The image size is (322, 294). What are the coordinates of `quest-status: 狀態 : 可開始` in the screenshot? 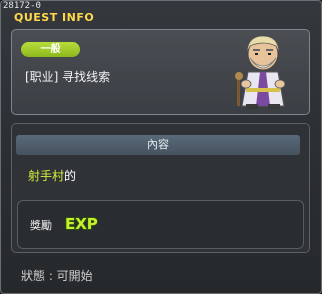 It's located at (57, 276).